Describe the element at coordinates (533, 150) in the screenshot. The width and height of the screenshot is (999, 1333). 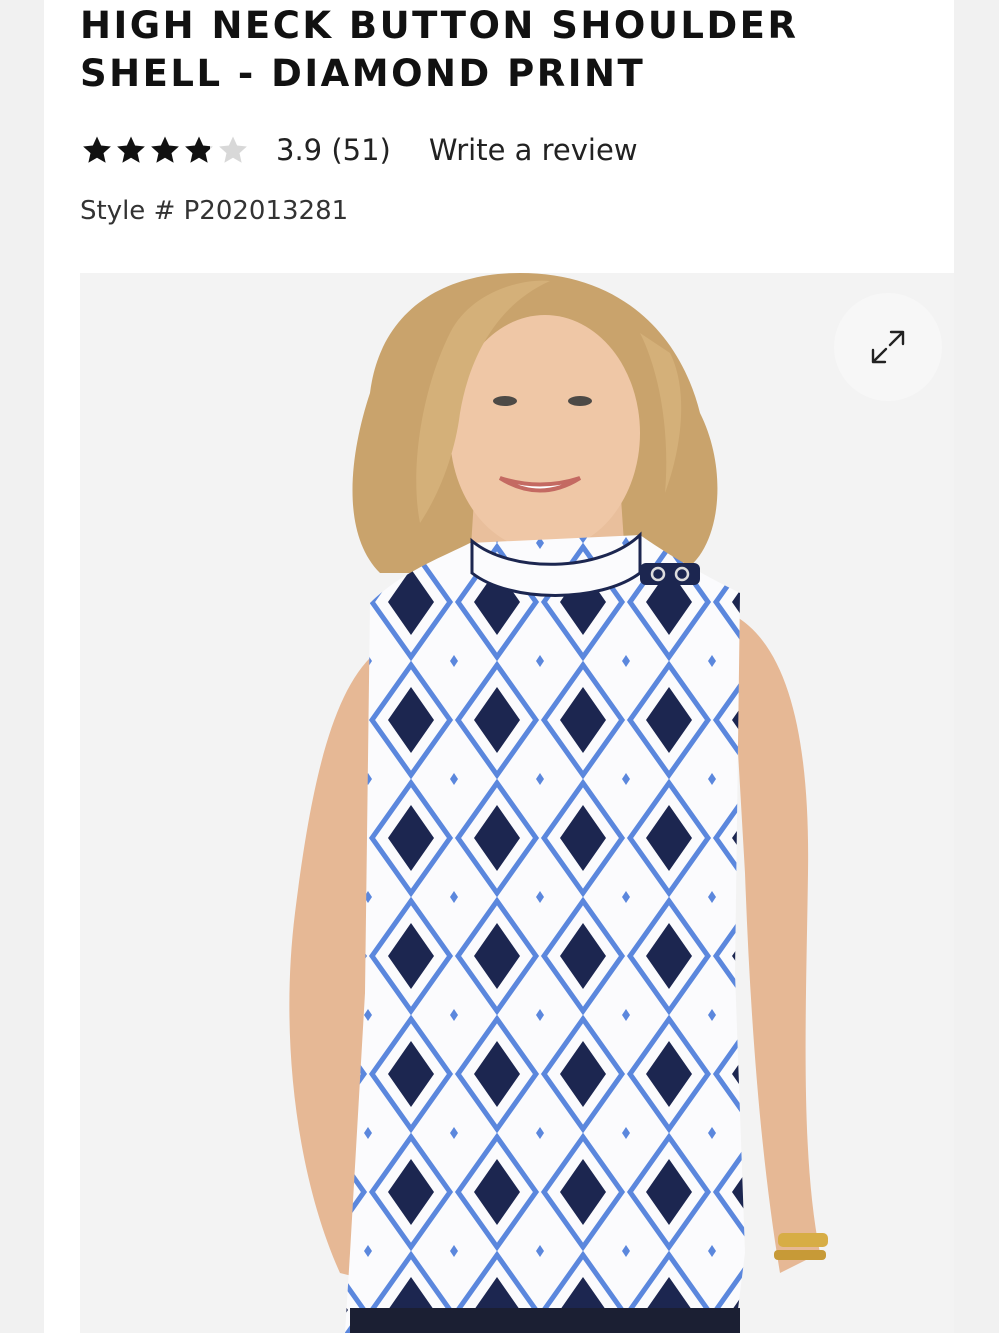
I see `write-review-link: Write a review` at that location.